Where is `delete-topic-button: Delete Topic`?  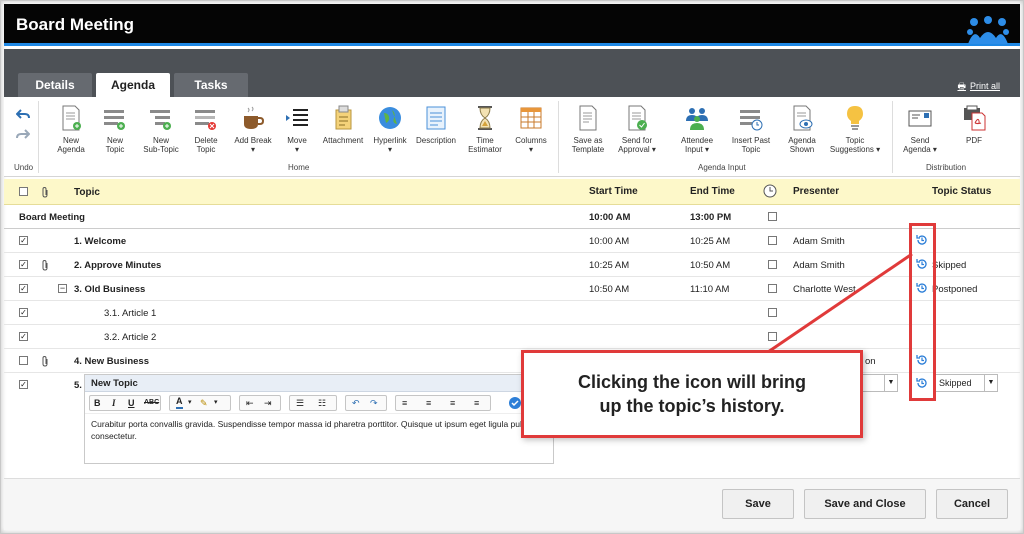 delete-topic-button: Delete Topic is located at coordinates (206, 129).